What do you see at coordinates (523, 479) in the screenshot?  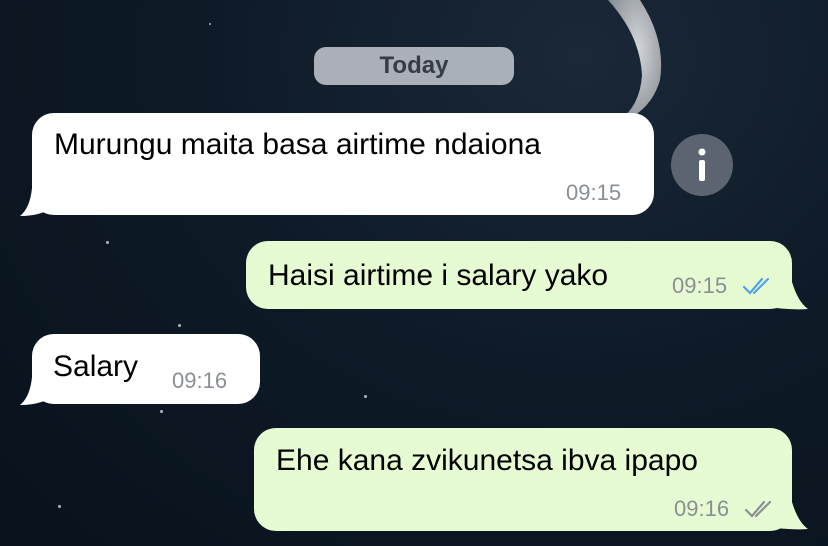 I see `message-bubble-outgoing: Ehe kana zvikunetsa ibva ipapo 09:16` at bounding box center [523, 479].